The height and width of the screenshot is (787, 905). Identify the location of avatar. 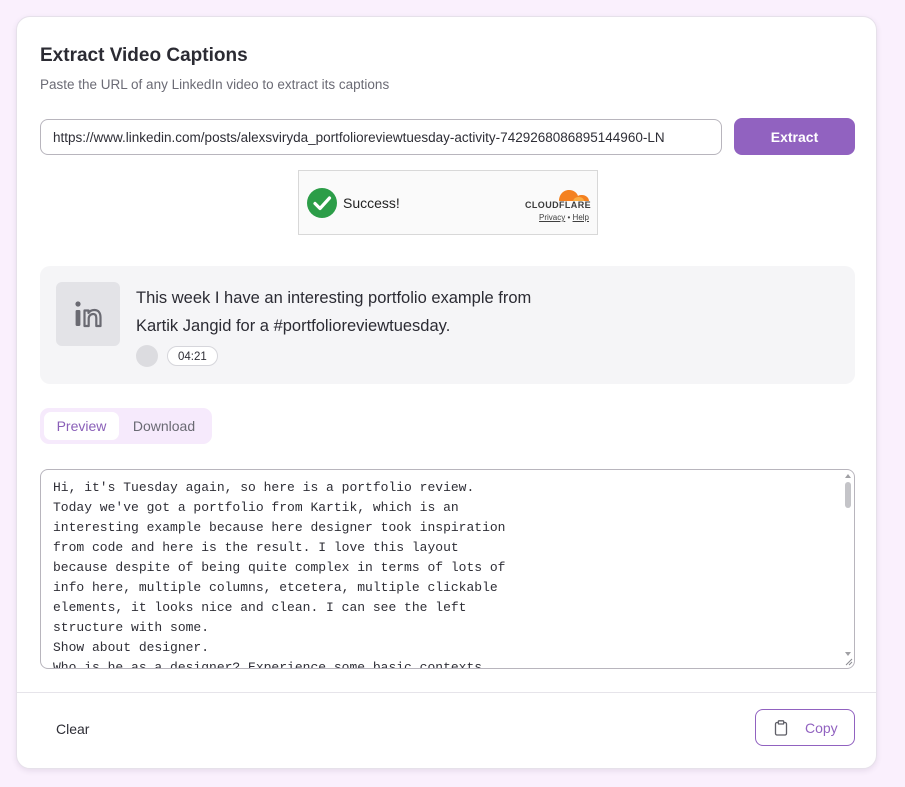
(147, 356).